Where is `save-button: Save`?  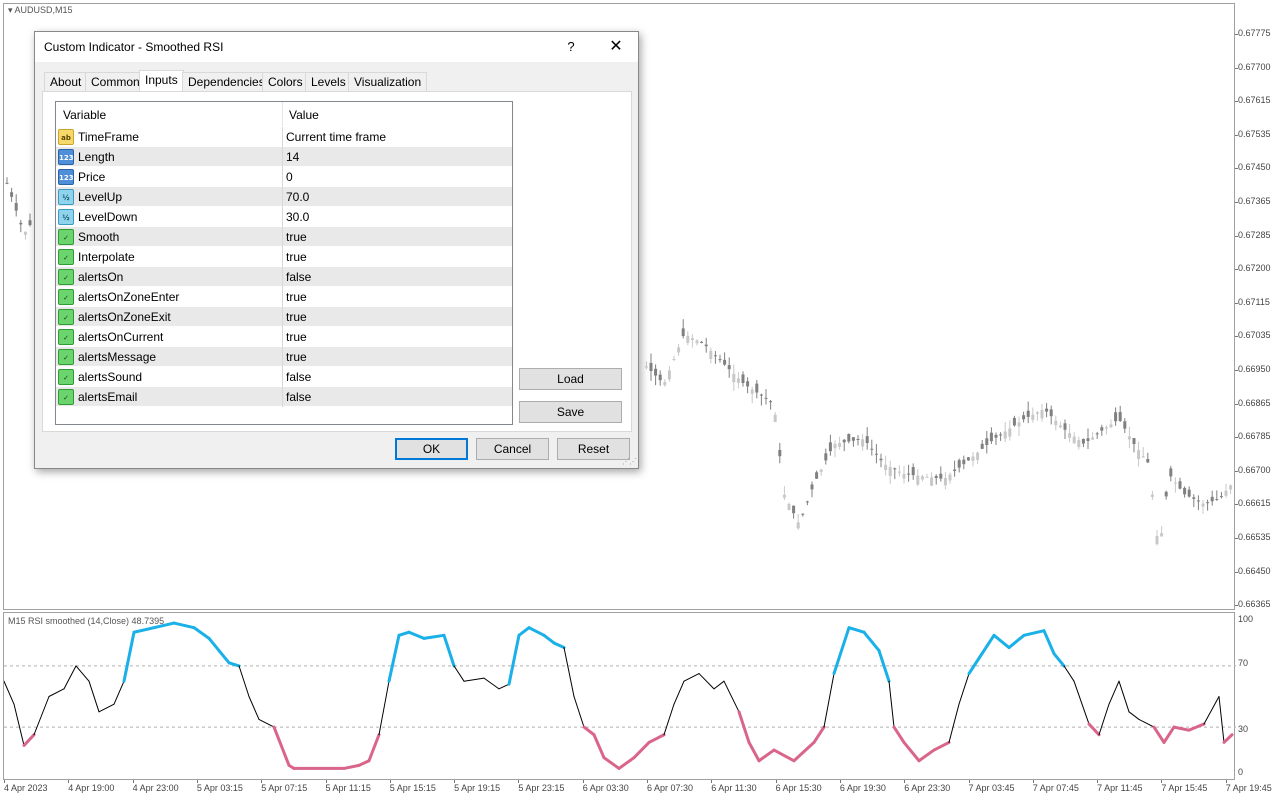 save-button: Save is located at coordinates (570, 412).